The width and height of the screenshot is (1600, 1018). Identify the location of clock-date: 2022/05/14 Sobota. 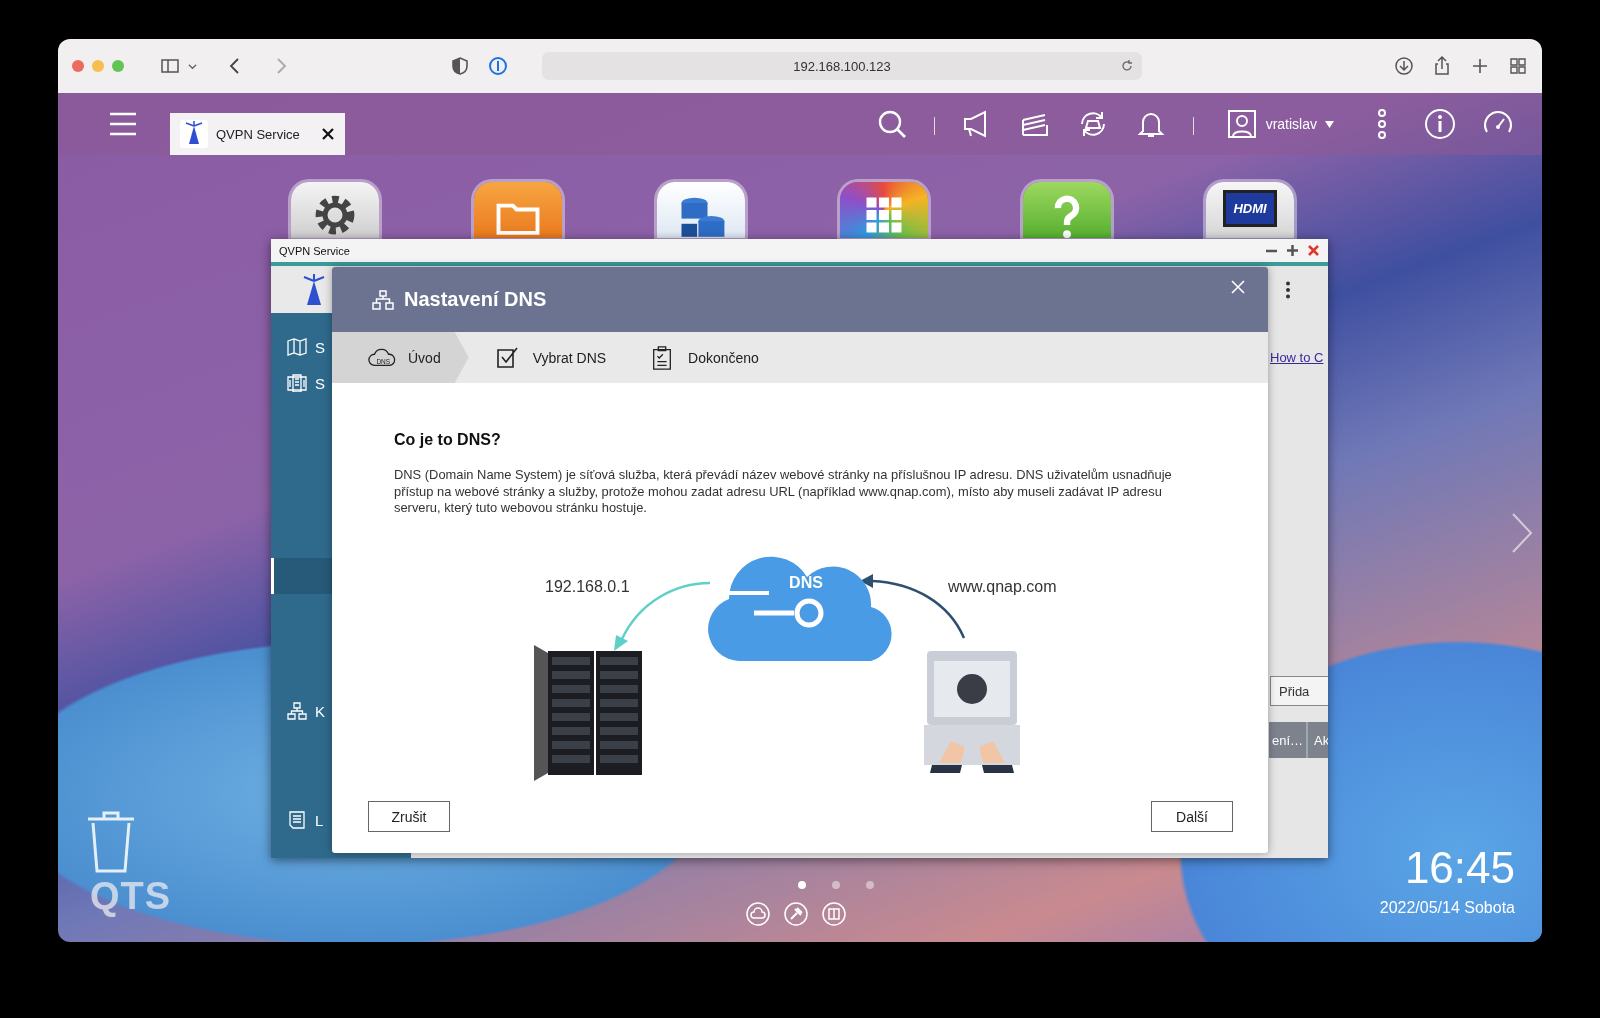
(1447, 908).